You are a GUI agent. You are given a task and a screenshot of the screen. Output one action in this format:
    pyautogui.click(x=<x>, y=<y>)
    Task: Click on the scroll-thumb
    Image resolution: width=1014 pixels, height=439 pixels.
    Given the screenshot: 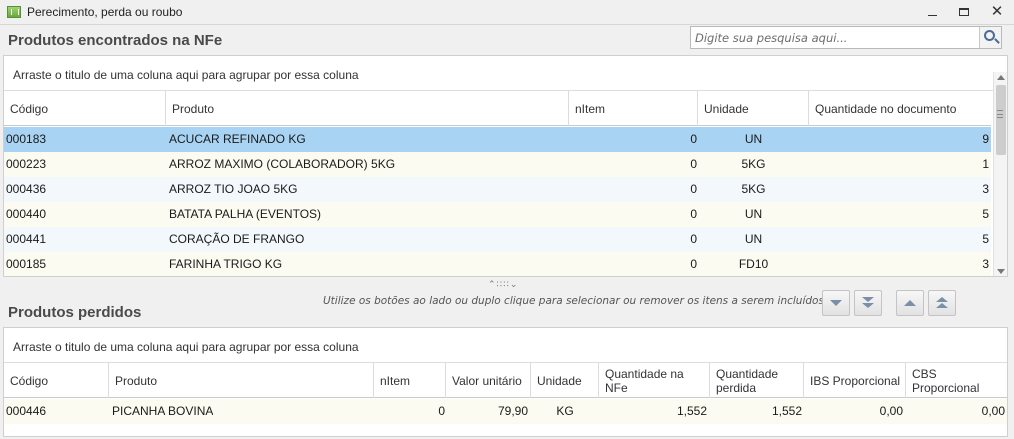 What is the action you would take?
    pyautogui.click(x=1001, y=120)
    